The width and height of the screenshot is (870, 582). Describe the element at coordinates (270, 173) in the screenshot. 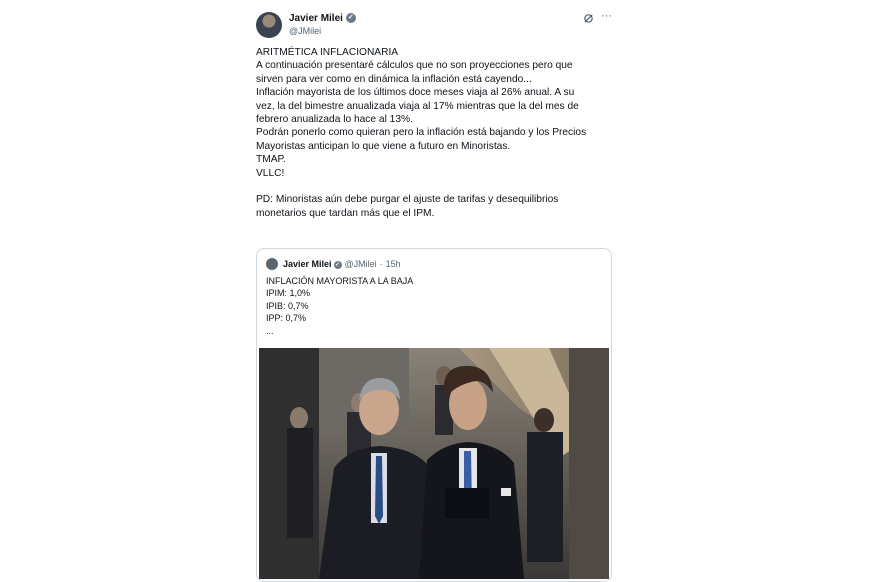

I see `tweet-line: VLLC!` at that location.